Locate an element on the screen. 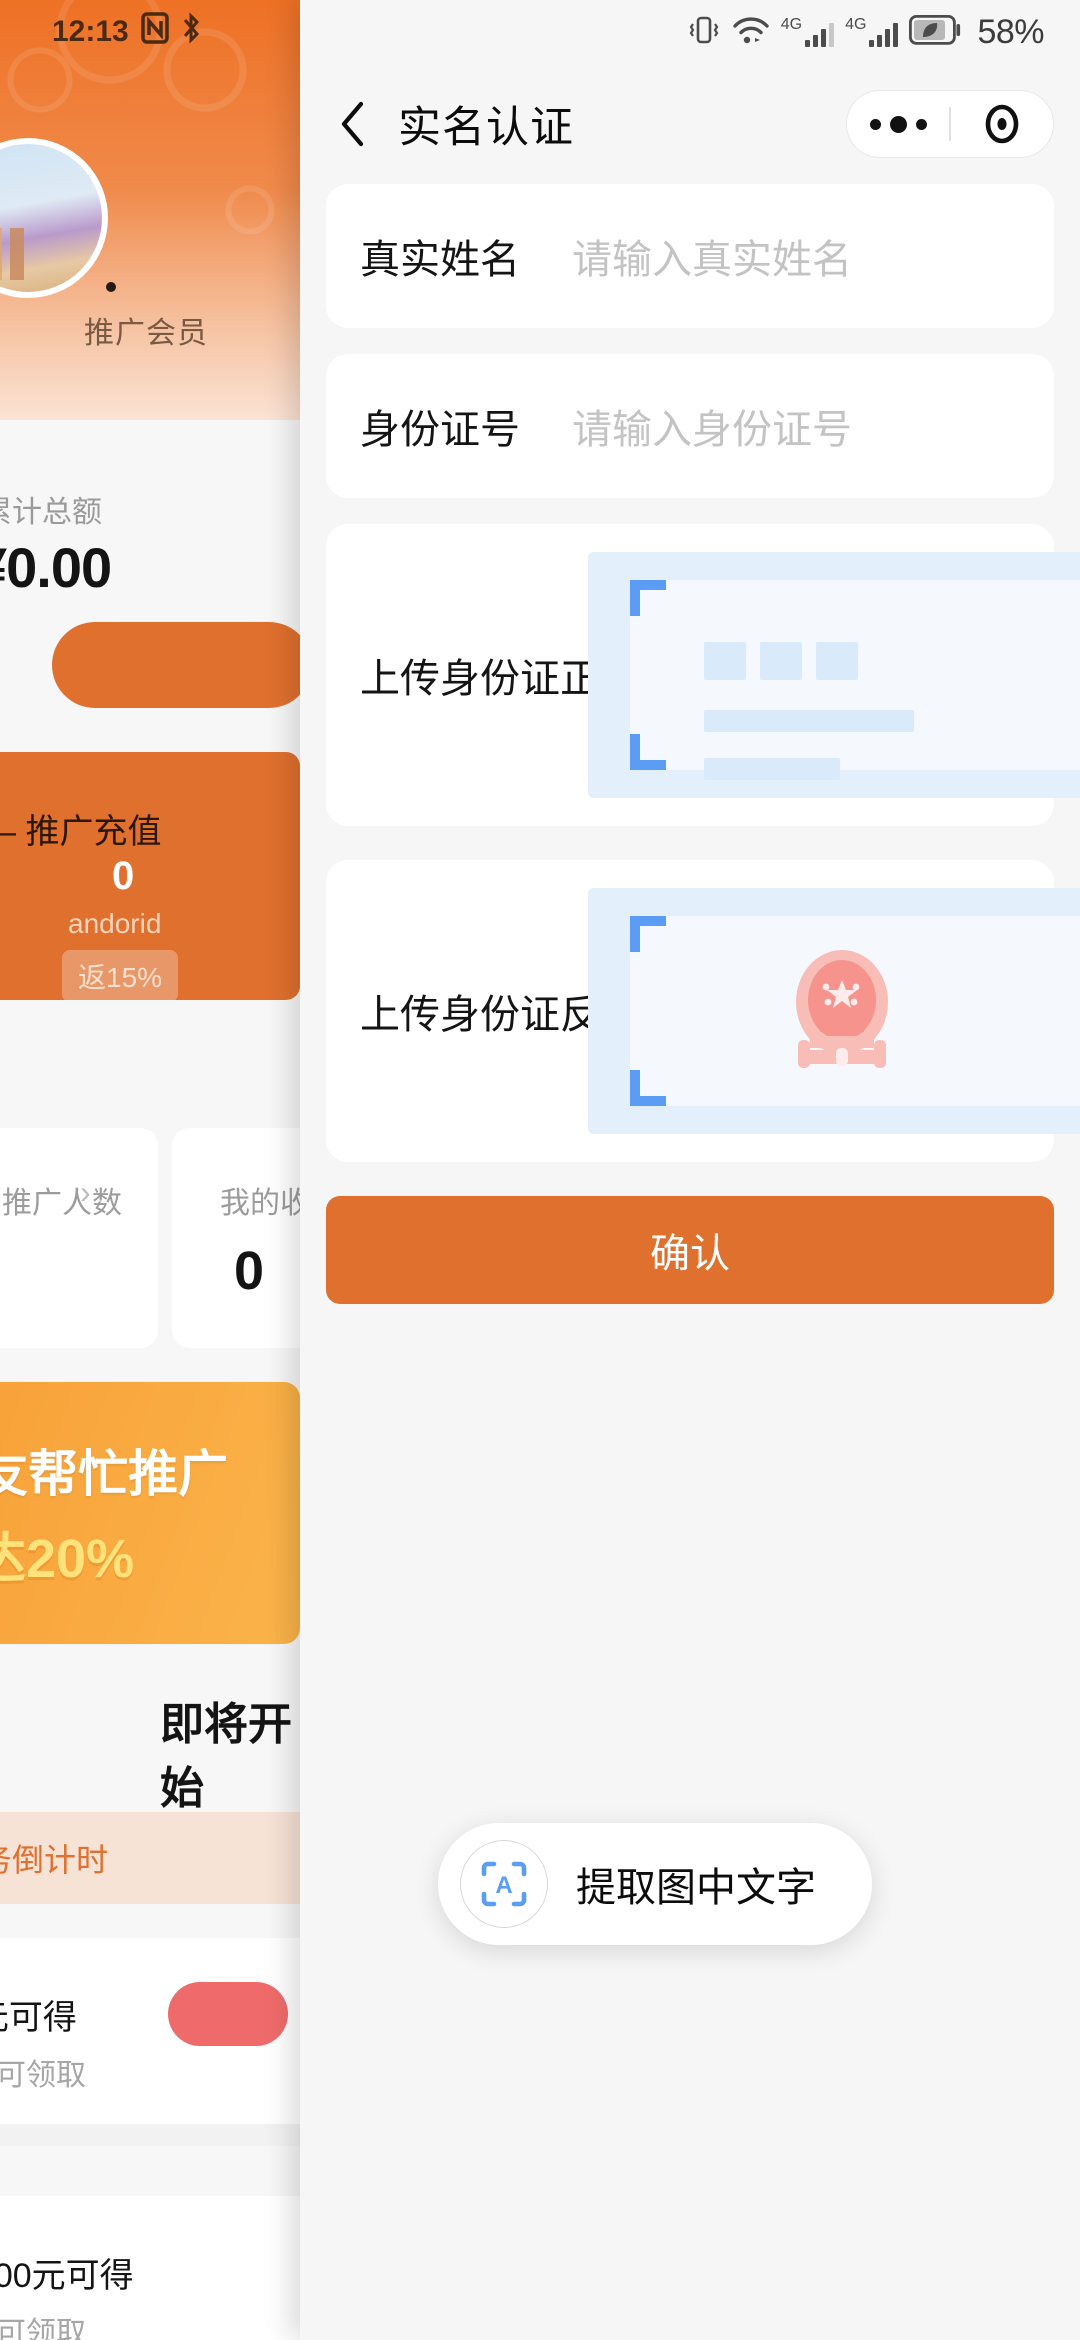  stat-card-income: 我的收益 0 is located at coordinates (236, 1238).